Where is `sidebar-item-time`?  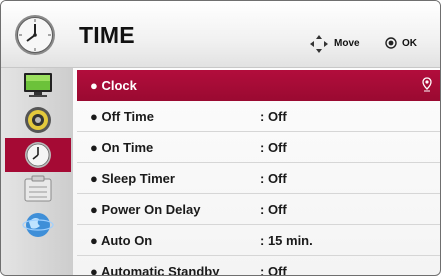 sidebar-item-time is located at coordinates (38, 155).